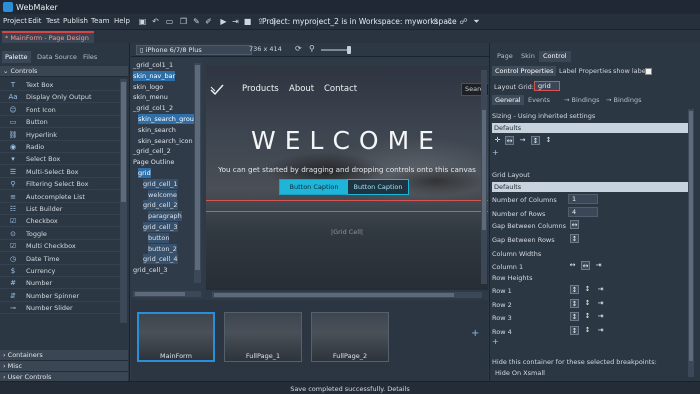  What do you see at coordinates (547, 86) in the screenshot?
I see `layout-grid-field: grid` at bounding box center [547, 86].